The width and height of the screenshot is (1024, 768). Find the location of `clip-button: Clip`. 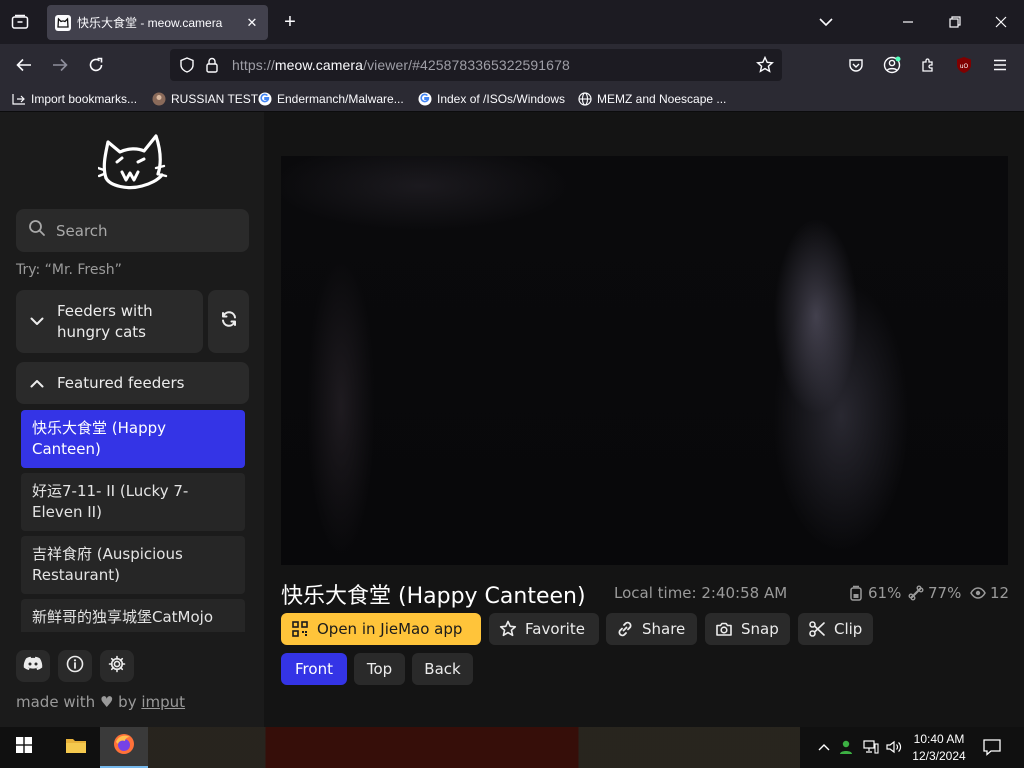

clip-button: Clip is located at coordinates (835, 629).